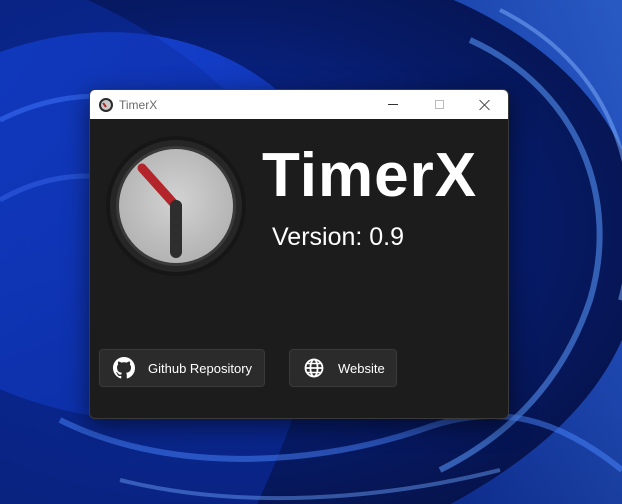 The width and height of the screenshot is (622, 504). I want to click on version-label: Version: 0.9, so click(338, 237).